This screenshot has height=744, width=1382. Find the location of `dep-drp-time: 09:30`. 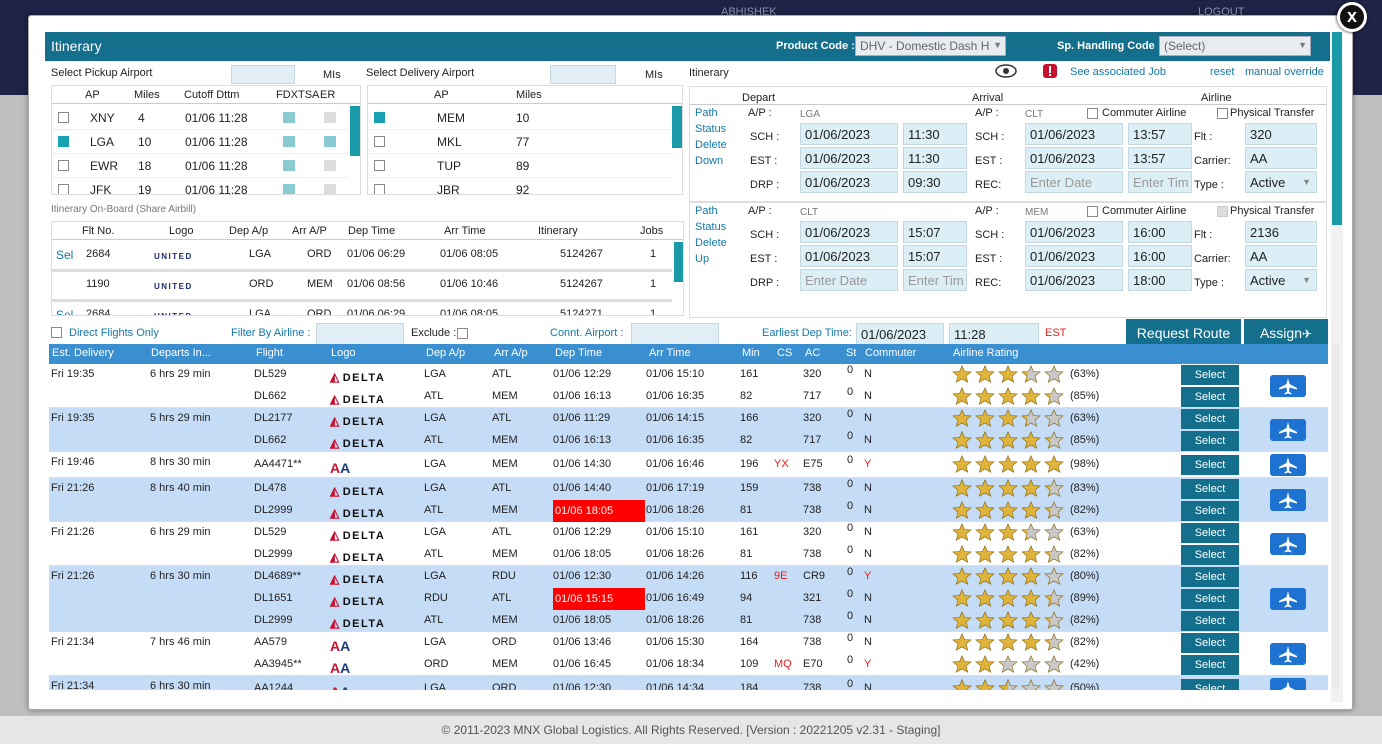

dep-drp-time: 09:30 is located at coordinates (935, 182).